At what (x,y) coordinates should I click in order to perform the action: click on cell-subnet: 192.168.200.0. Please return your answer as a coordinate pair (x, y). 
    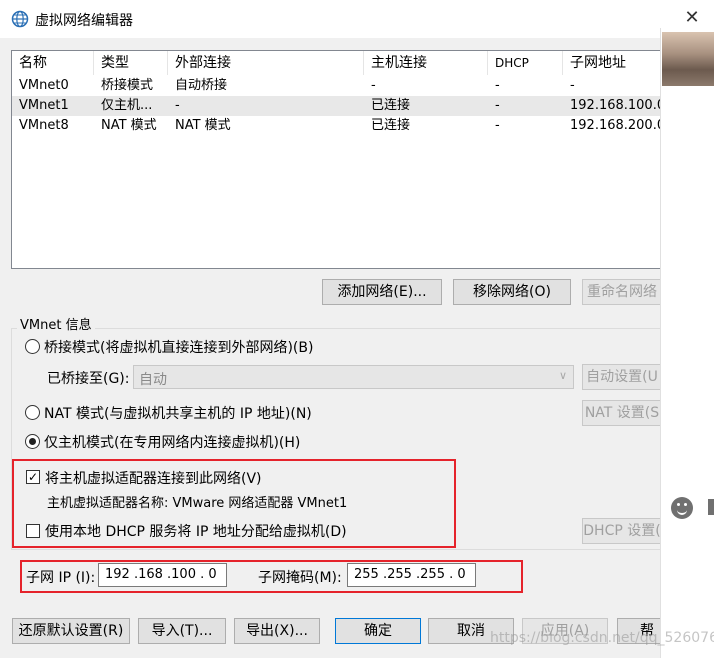
    Looking at the image, I should click on (618, 125).